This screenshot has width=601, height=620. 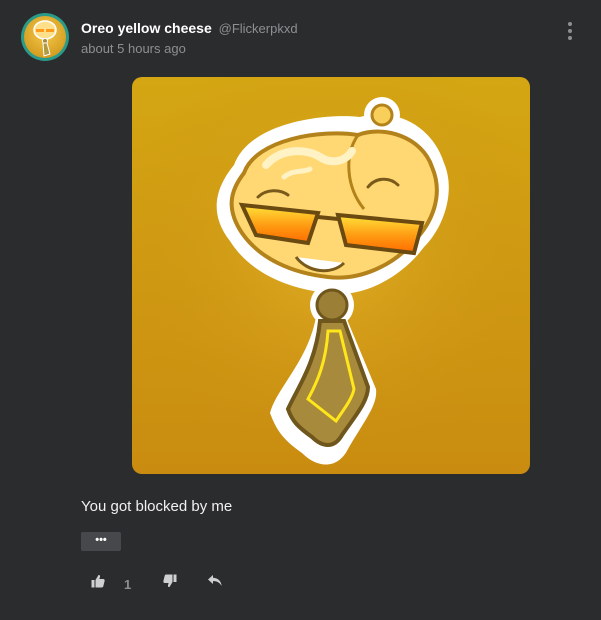 What do you see at coordinates (128, 584) in the screenshot?
I see `like-count: 1` at bounding box center [128, 584].